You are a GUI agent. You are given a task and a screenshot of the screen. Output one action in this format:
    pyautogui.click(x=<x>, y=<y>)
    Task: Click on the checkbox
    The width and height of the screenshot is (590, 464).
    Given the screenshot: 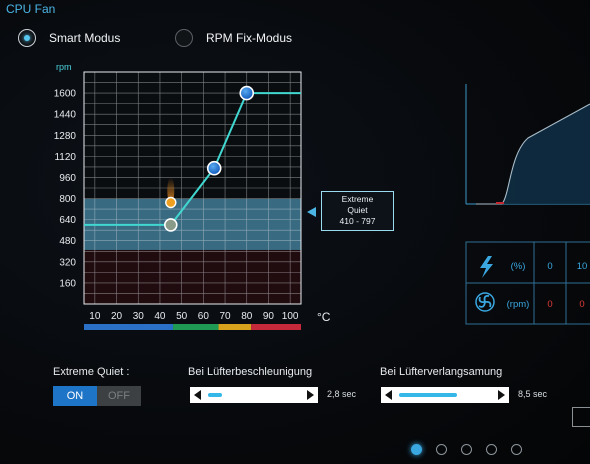 What is the action you would take?
    pyautogui.click(x=581, y=417)
    